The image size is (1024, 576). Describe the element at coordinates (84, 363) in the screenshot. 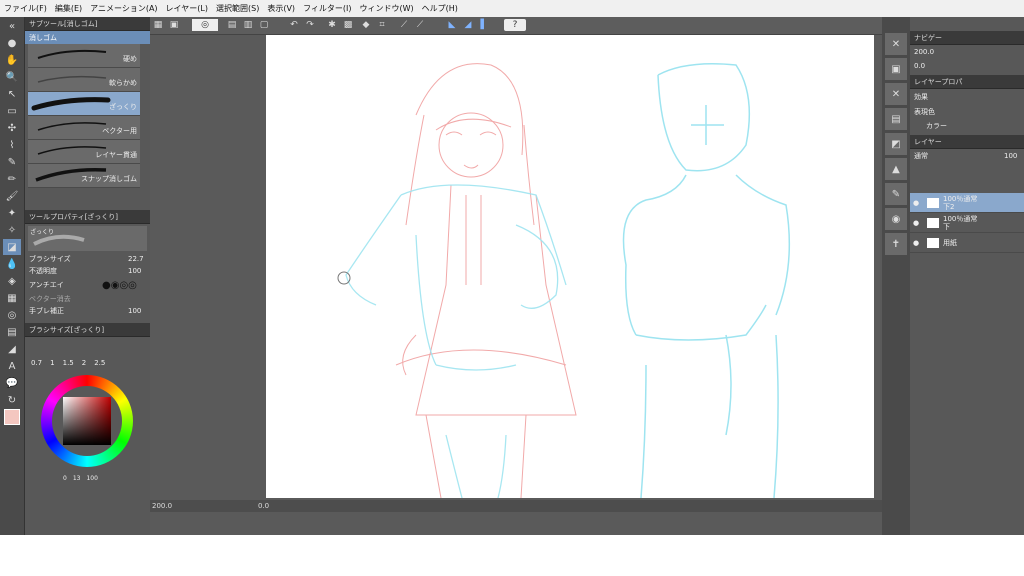

I see `size-preset: 2` at that location.